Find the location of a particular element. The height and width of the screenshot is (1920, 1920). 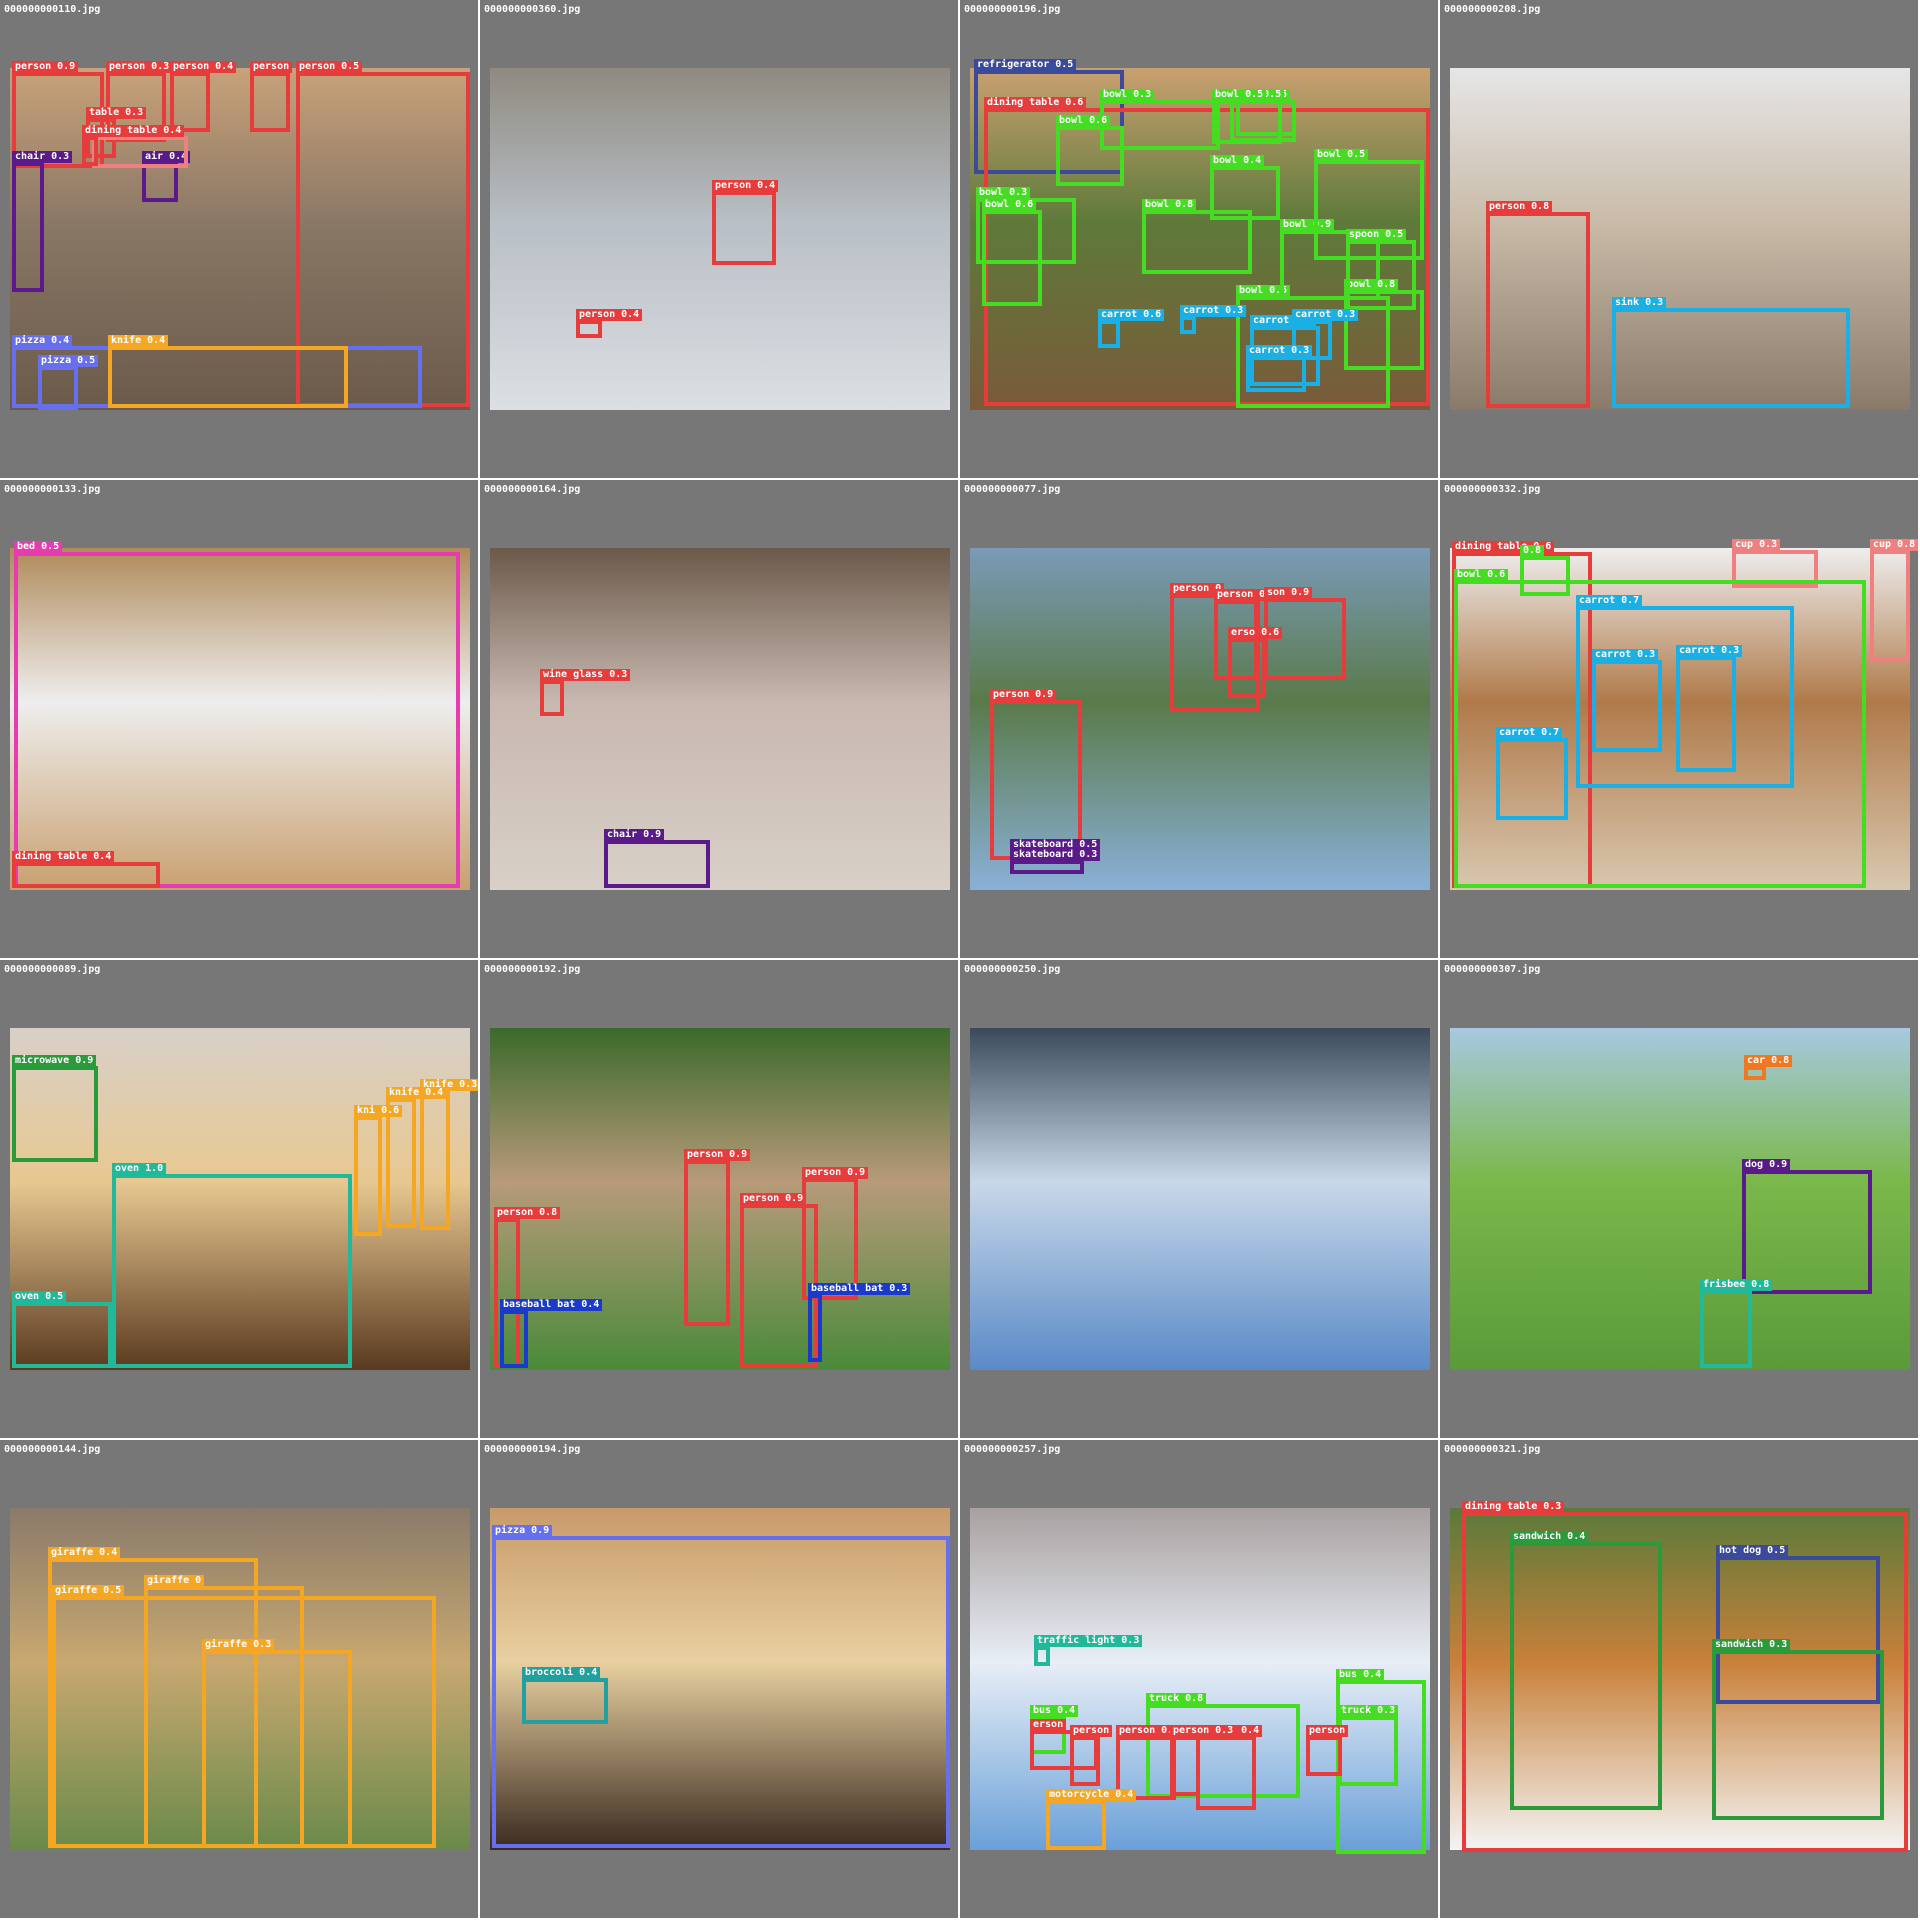

detection-label: kni 0.6 is located at coordinates (378, 1111).